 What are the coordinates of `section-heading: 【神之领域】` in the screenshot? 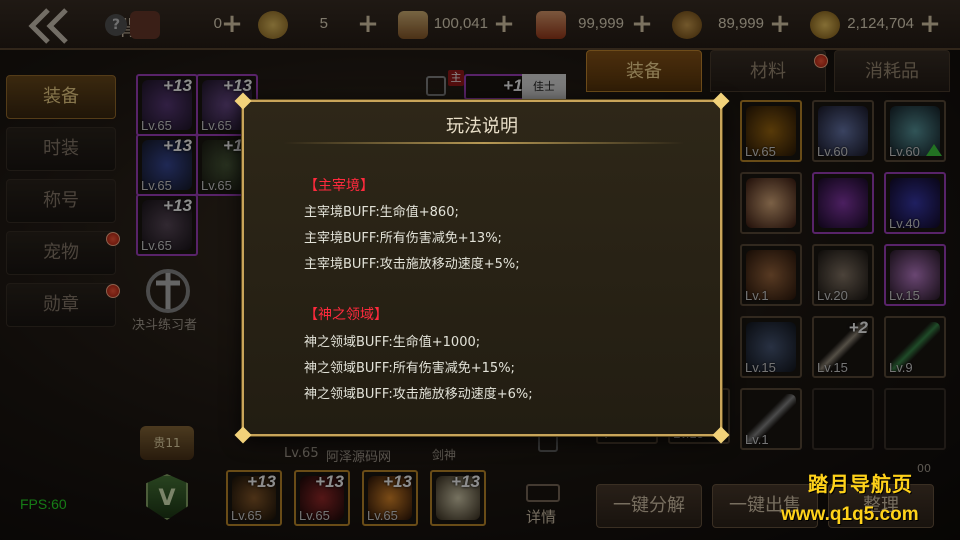 It's located at (346, 315).